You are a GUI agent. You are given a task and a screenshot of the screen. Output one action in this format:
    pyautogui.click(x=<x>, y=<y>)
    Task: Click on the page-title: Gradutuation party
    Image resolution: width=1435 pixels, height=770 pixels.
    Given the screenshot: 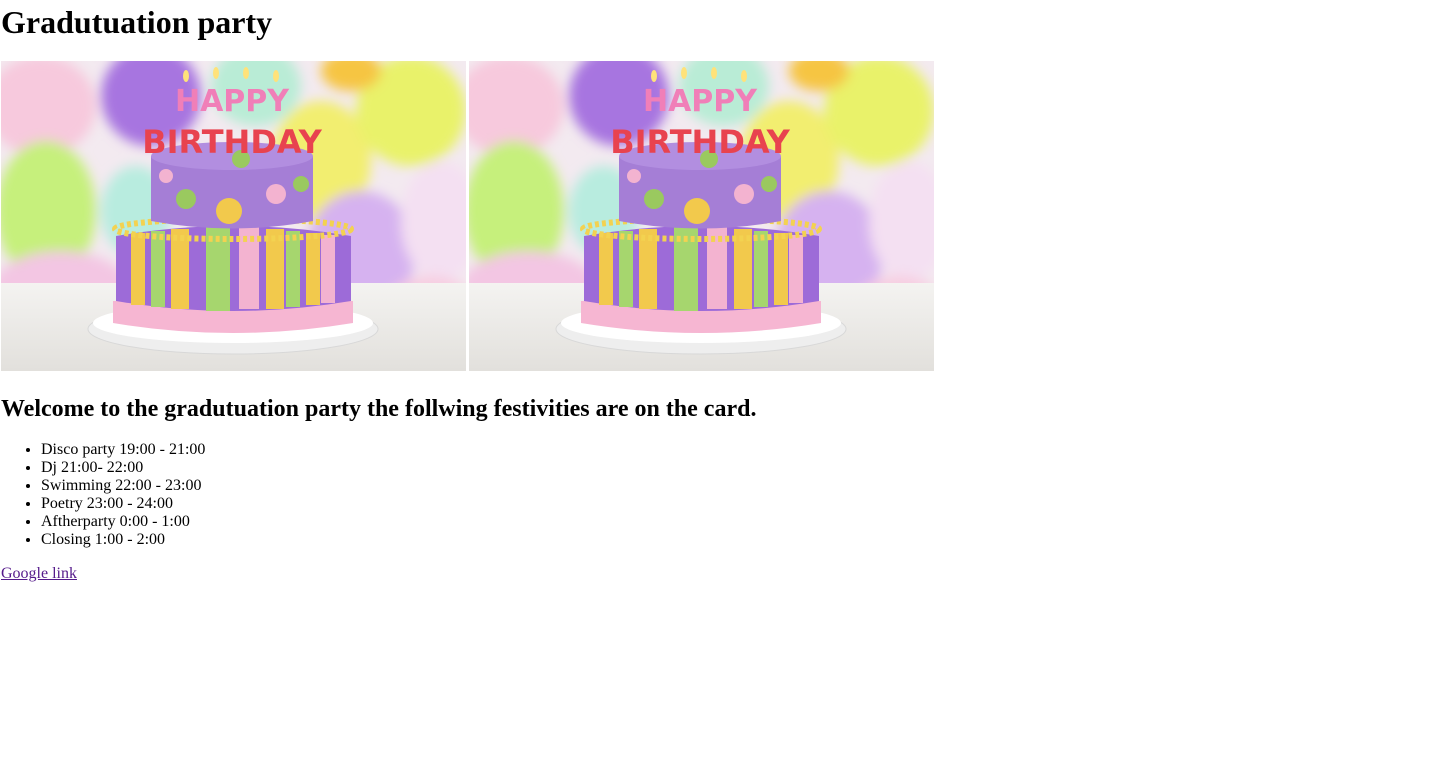 What is the action you would take?
    pyautogui.click(x=137, y=22)
    